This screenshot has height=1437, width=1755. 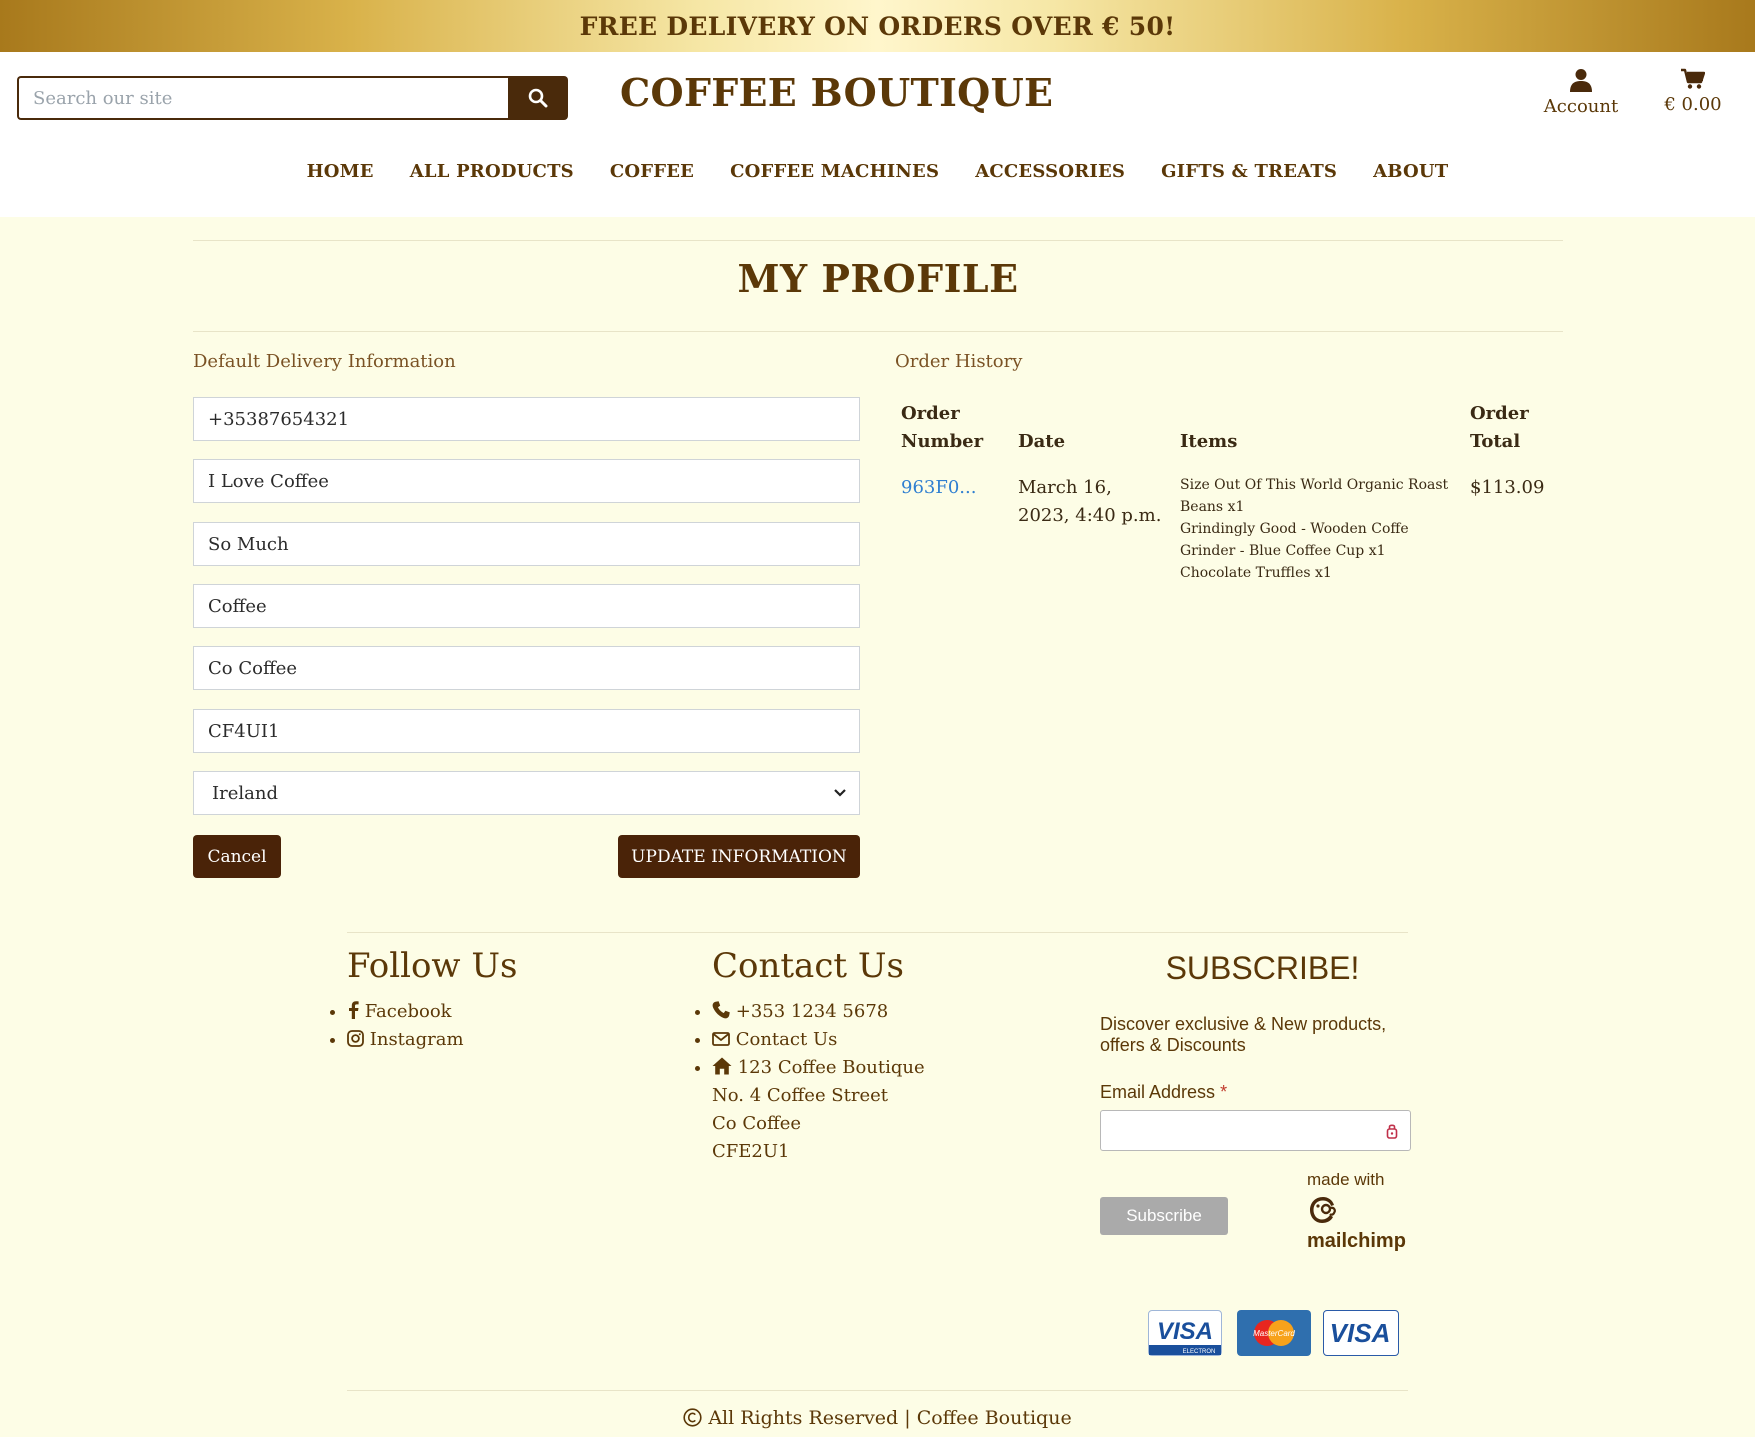 I want to click on subscribe-button: Subscribe, so click(x=1164, y=1216).